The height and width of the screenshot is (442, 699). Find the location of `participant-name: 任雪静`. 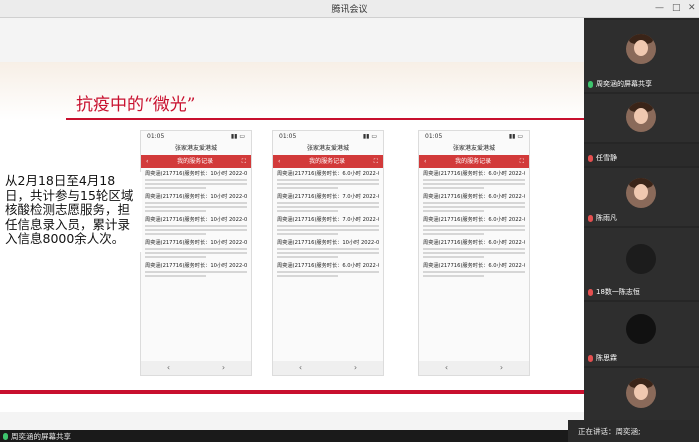

participant-name: 任雪静 is located at coordinates (606, 158).